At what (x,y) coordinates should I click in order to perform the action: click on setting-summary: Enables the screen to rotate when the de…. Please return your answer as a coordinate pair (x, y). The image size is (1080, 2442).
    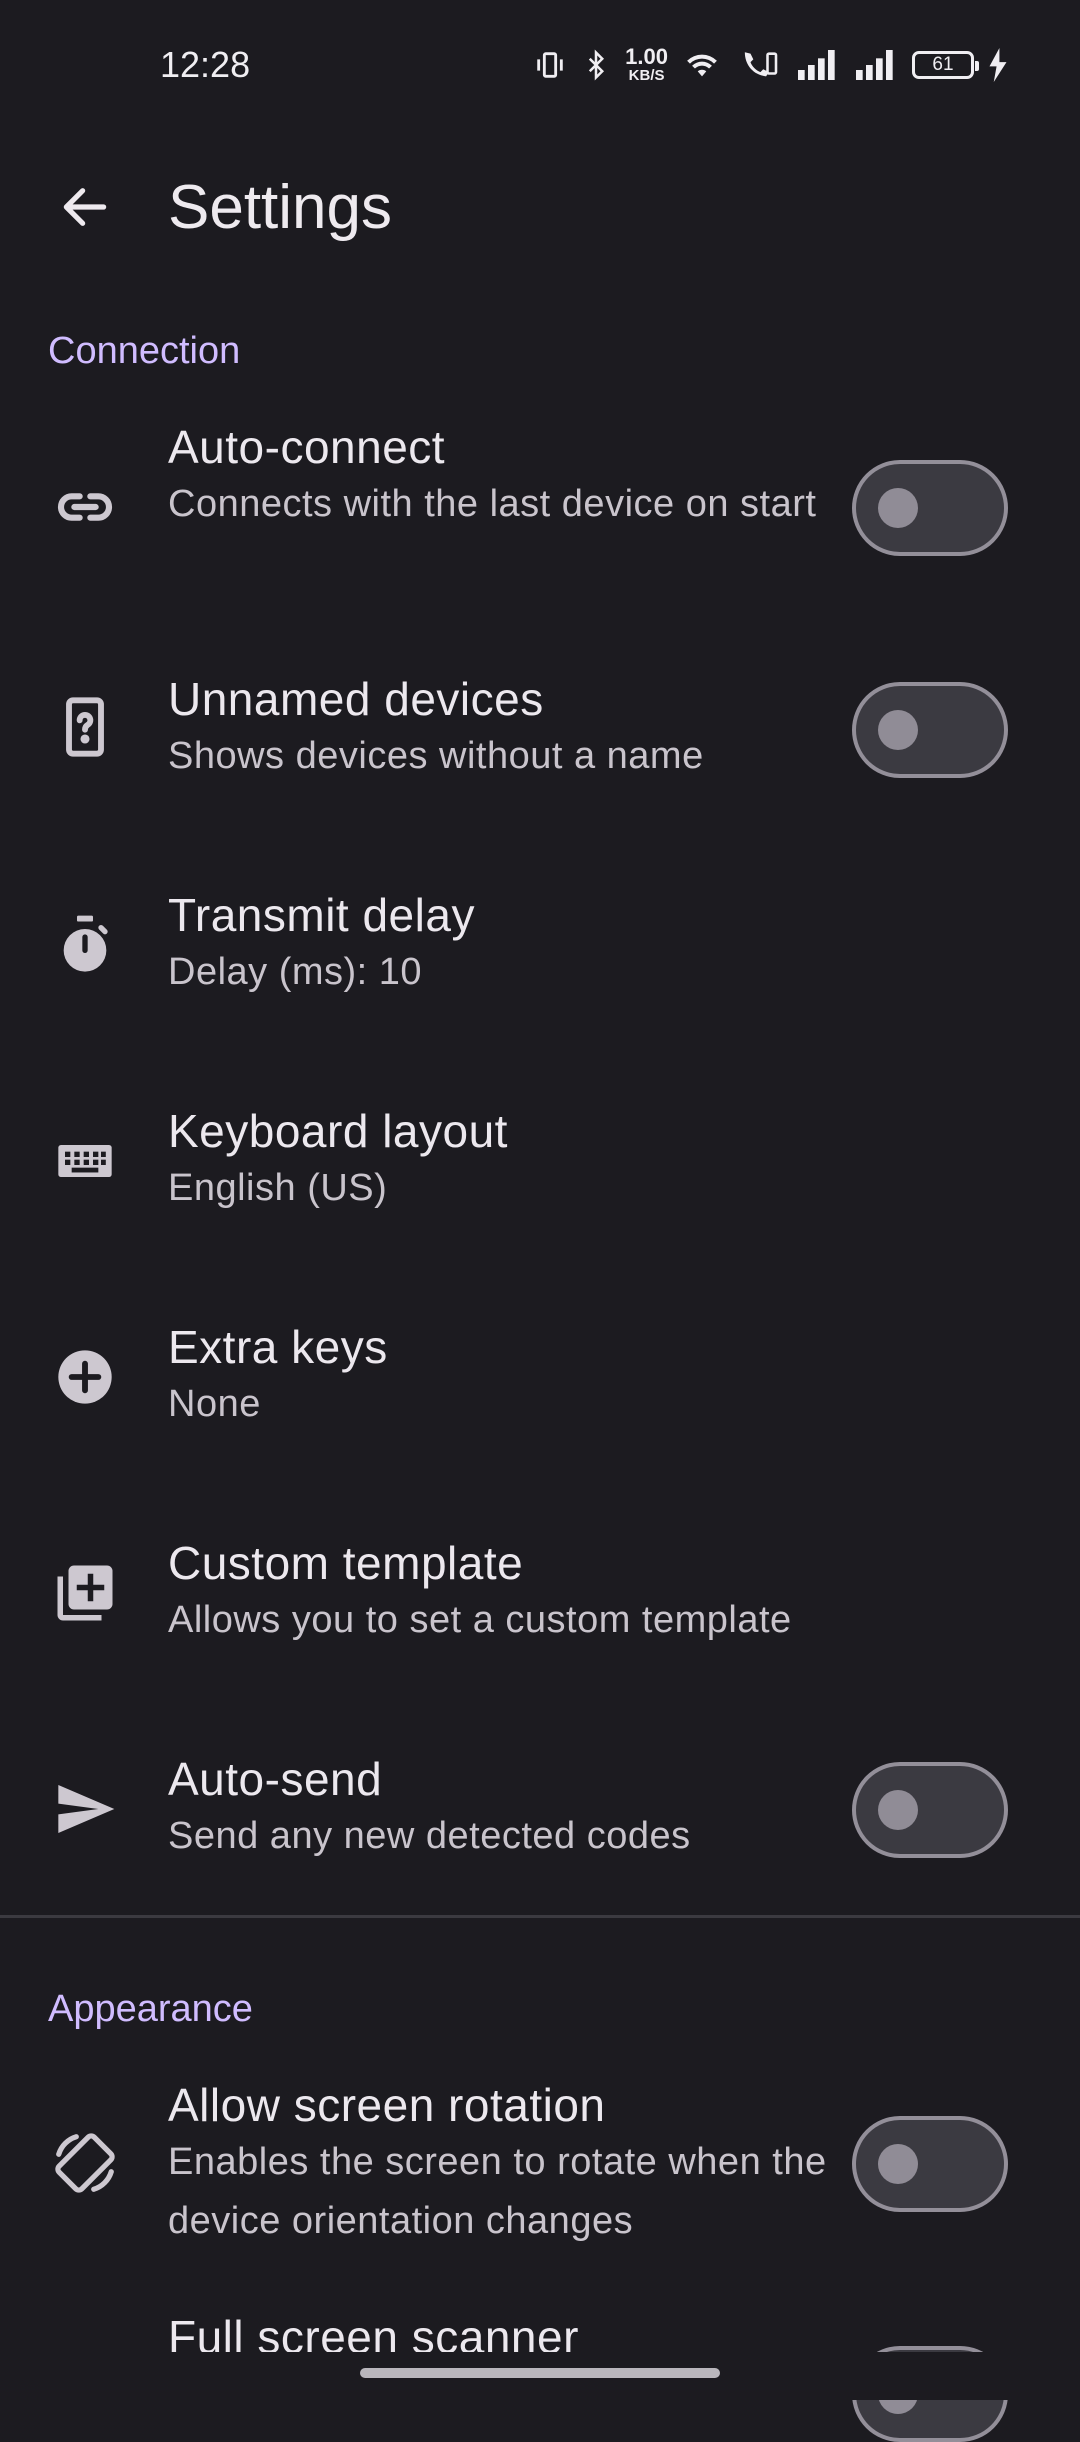
    Looking at the image, I should click on (497, 2192).